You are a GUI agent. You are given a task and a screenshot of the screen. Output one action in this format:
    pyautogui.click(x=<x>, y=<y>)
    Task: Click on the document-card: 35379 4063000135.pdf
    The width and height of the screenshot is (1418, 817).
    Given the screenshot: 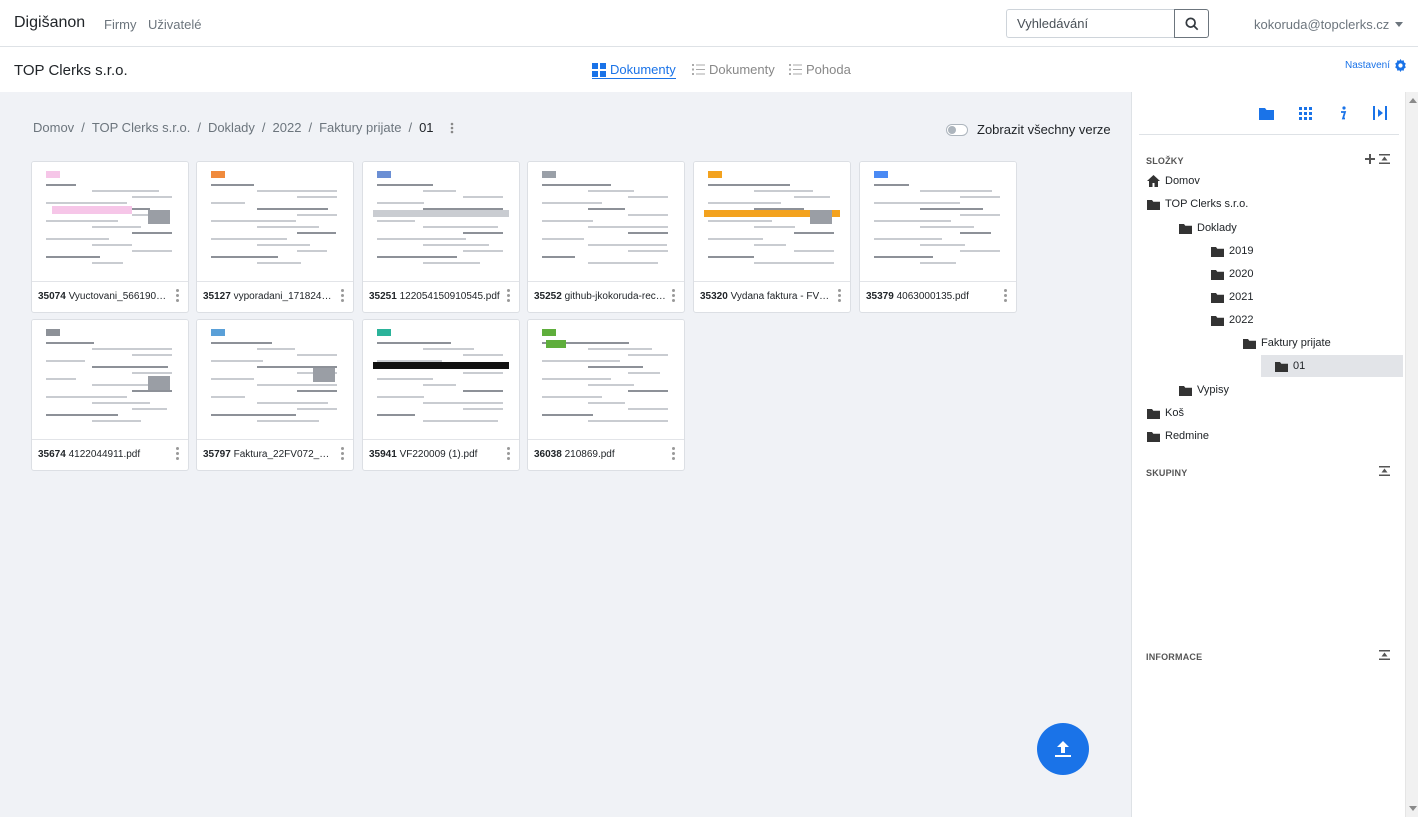 What is the action you would take?
    pyautogui.click(x=938, y=237)
    